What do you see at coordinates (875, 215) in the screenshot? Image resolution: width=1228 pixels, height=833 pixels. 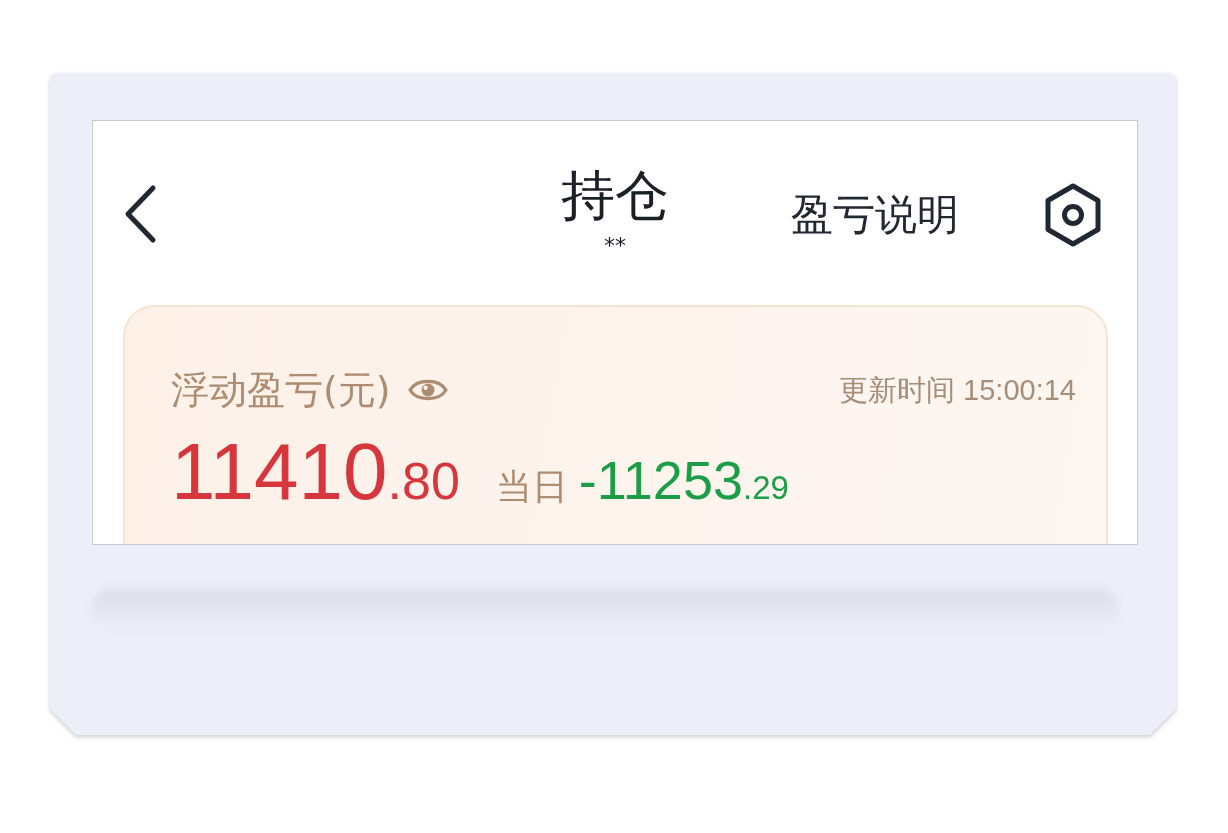 I see `help-link: 盈亏说明` at bounding box center [875, 215].